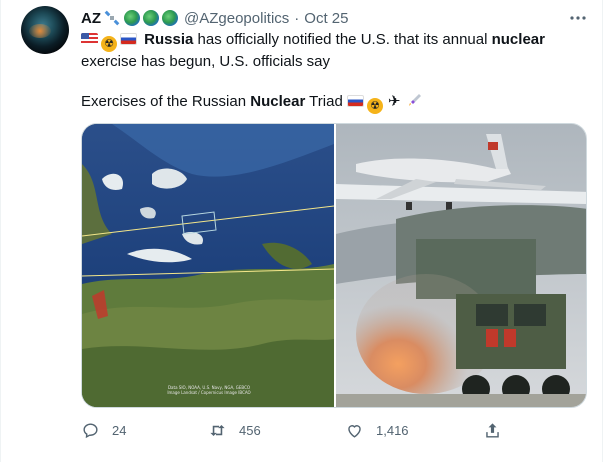 The image size is (603, 462). What do you see at coordinates (103, 430) in the screenshot?
I see `reply-button: 24` at bounding box center [103, 430].